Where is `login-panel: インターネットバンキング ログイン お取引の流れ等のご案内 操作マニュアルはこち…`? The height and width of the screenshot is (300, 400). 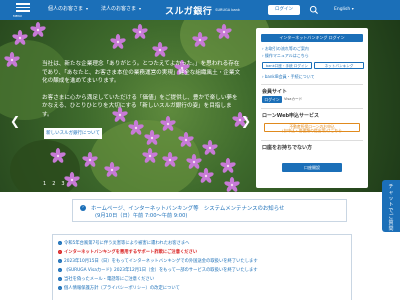
login-panel: インターネットバンキング ログイン お取引の流れ等のご案内 操作マニュアルはこち… is located at coordinates (312, 108).